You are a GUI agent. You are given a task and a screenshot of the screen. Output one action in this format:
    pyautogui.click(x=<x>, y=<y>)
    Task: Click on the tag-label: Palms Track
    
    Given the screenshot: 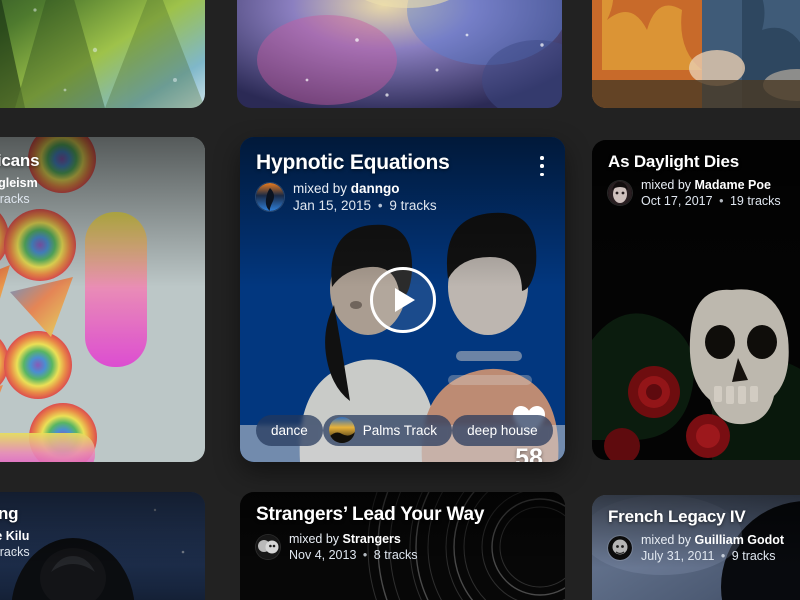 What is the action you would take?
    pyautogui.click(x=400, y=430)
    